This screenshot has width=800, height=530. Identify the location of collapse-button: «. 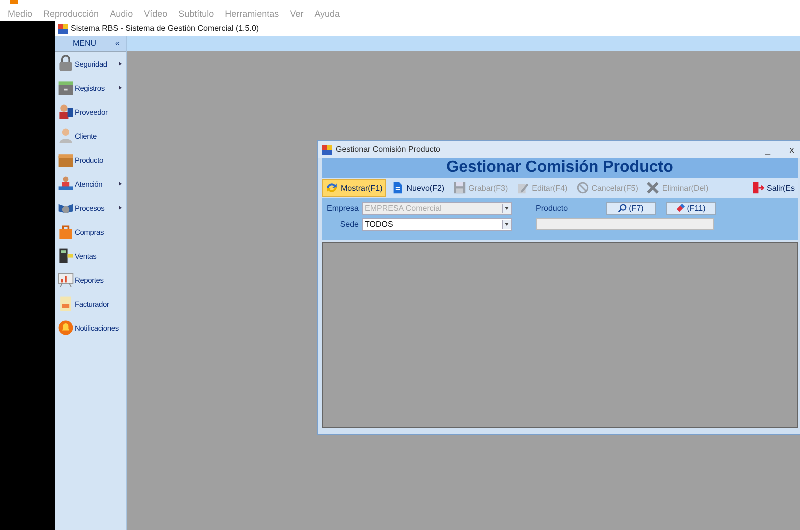
(118, 43).